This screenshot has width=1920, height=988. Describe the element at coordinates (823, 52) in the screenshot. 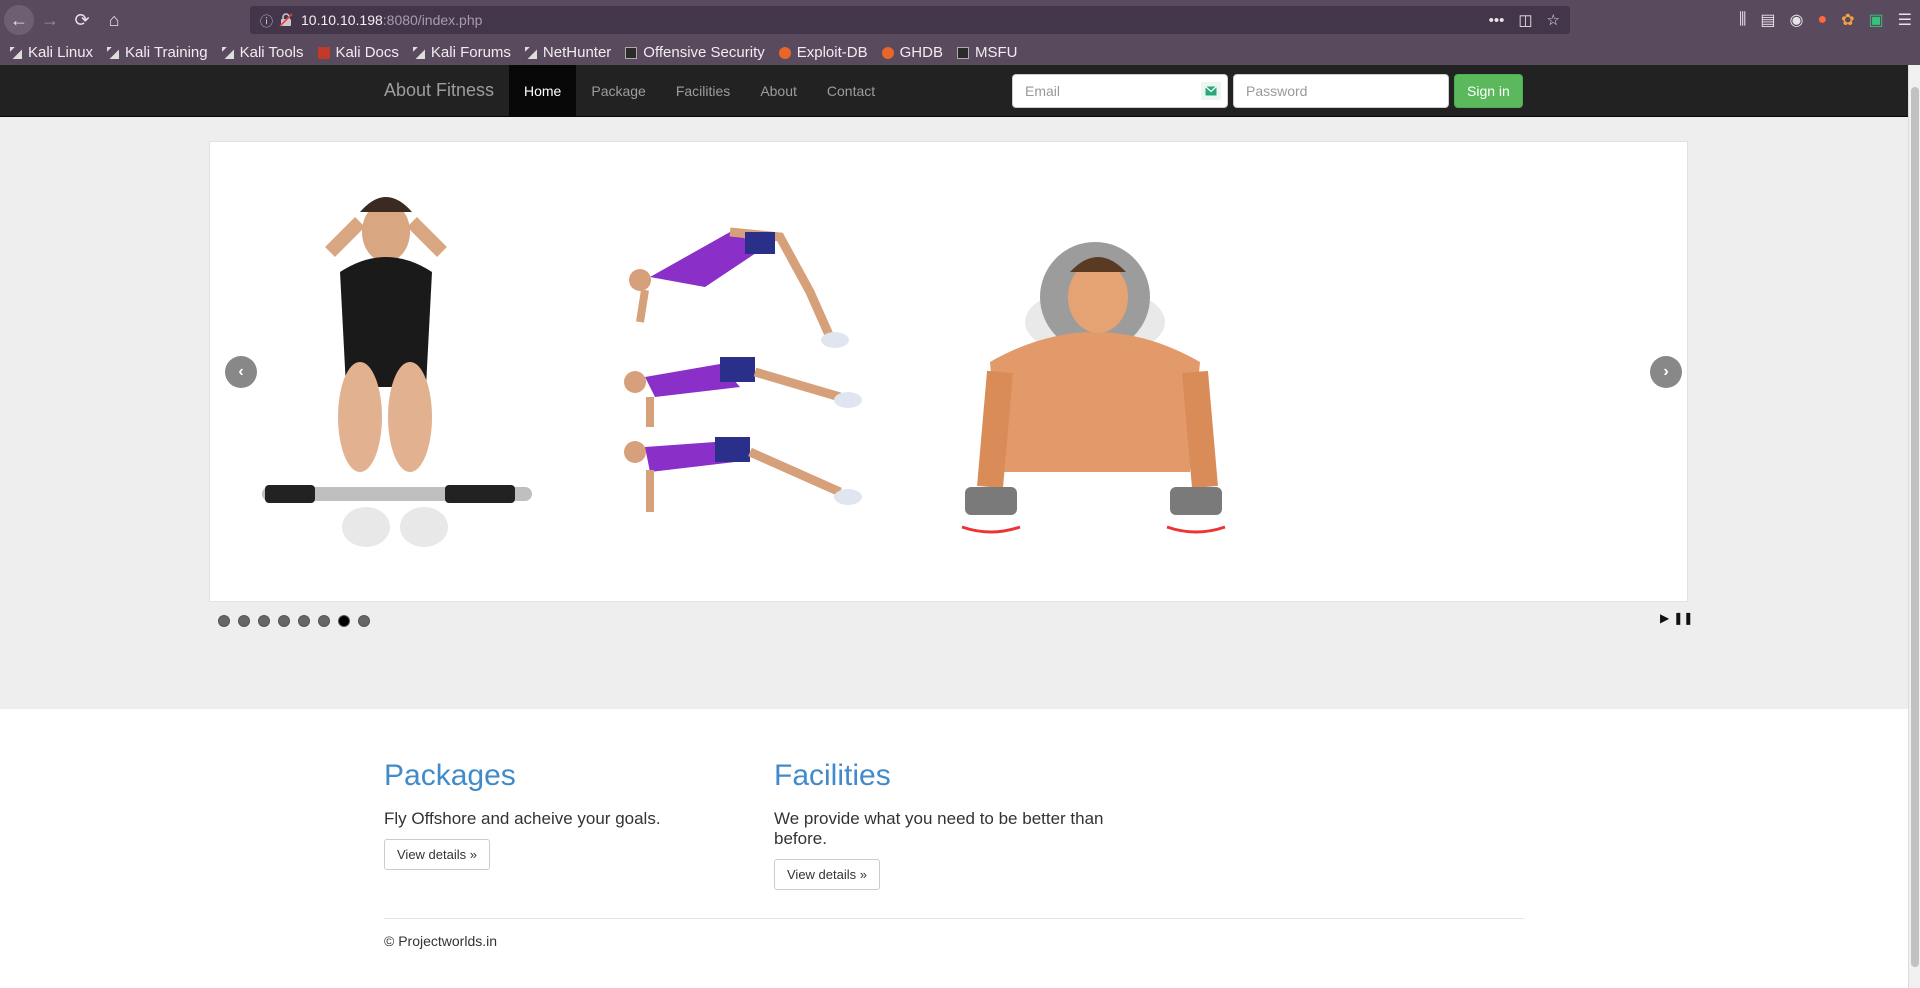

I see `bookmark-exploit-db: Exploit-DB` at that location.